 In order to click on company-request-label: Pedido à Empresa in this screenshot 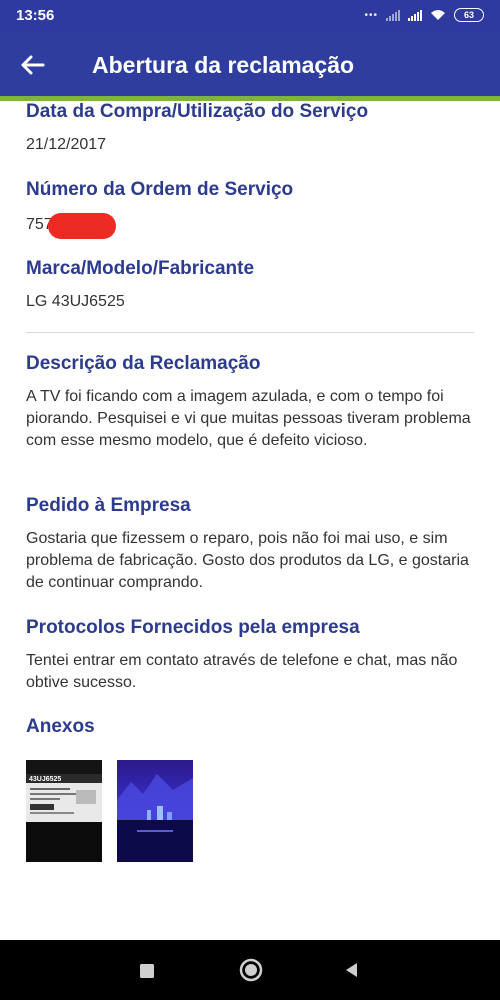, I will do `click(108, 505)`.